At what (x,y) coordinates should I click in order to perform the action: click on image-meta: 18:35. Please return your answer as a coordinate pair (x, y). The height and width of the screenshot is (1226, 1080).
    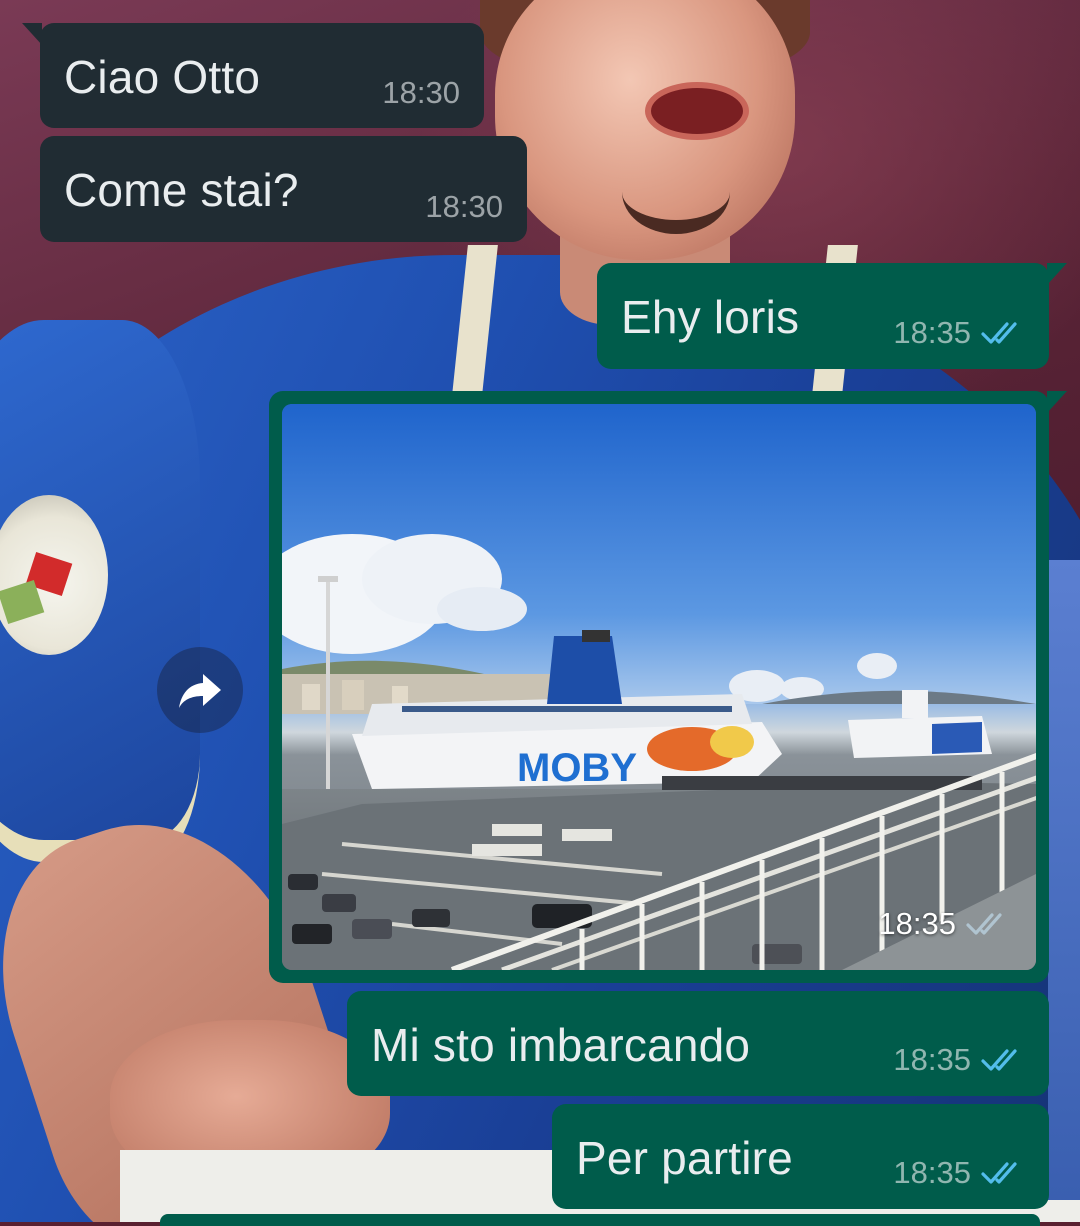
    Looking at the image, I should click on (944, 924).